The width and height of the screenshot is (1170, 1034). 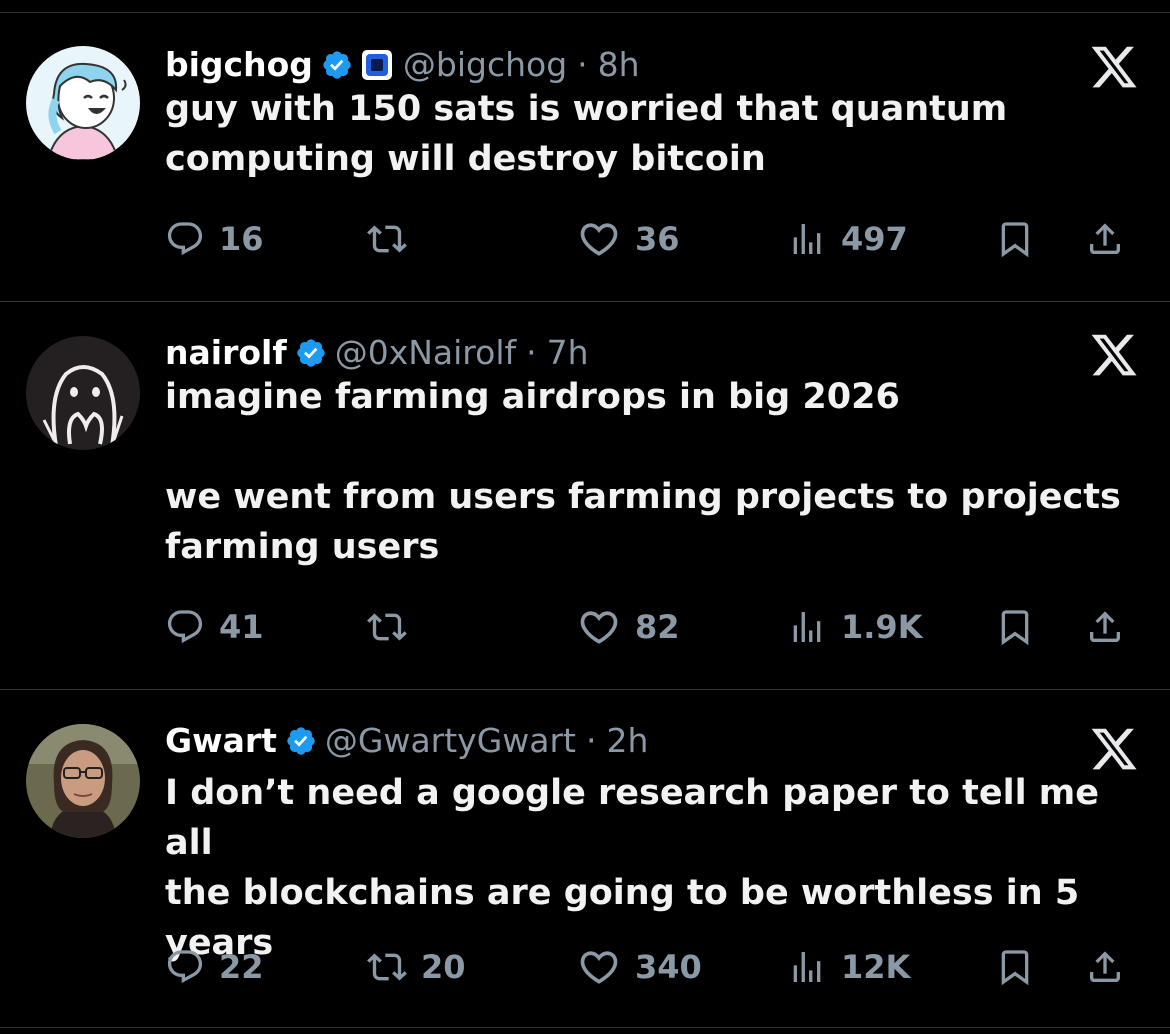 I want to click on display-name: Gwart, so click(x=221, y=741).